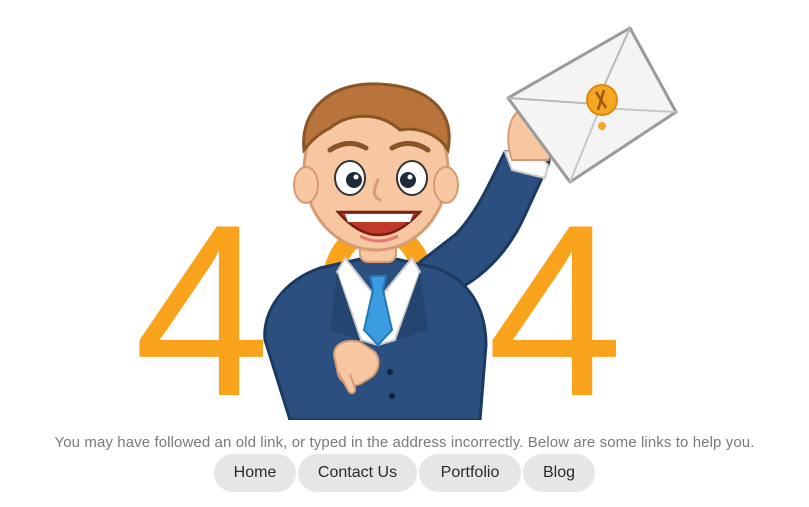 Image resolution: width=809 pixels, height=507 pixels. What do you see at coordinates (559, 473) in the screenshot?
I see `nav-blog-link: Blog` at bounding box center [559, 473].